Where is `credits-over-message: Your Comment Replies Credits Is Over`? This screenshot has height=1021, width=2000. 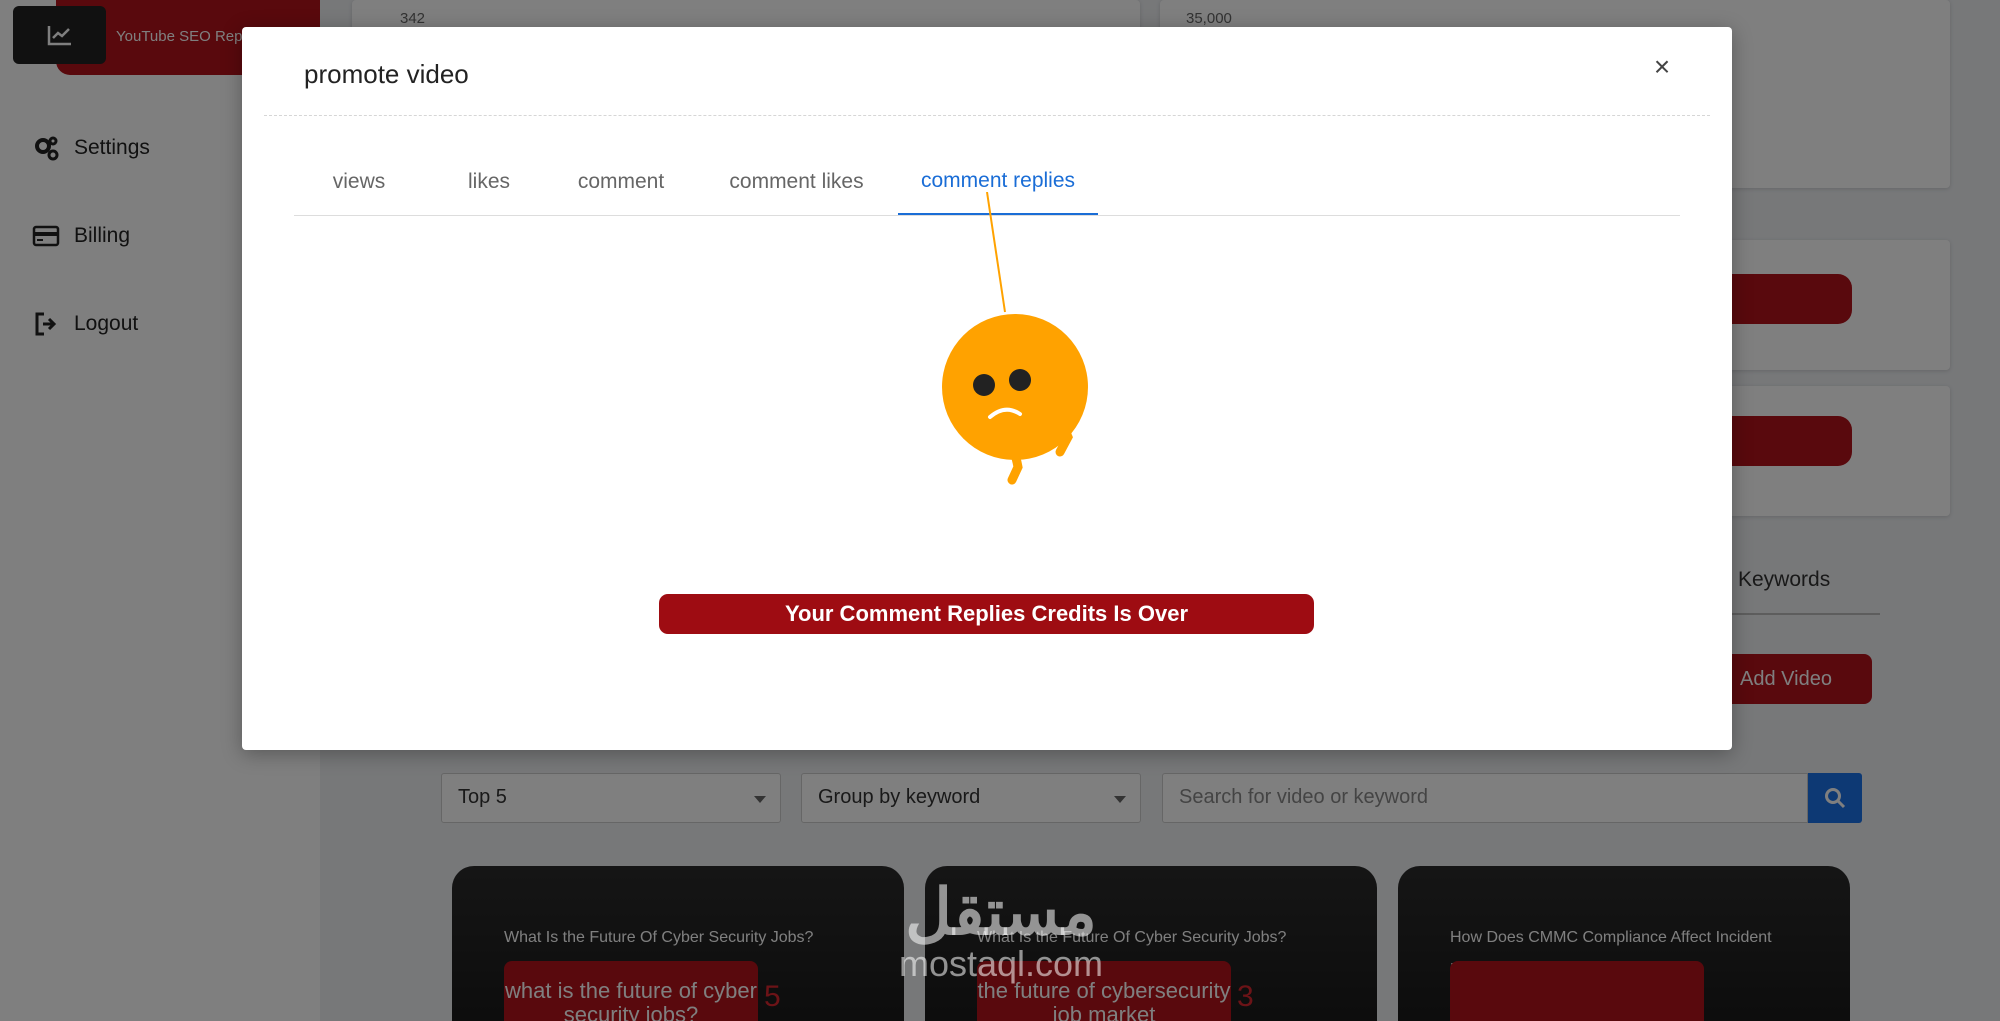 credits-over-message: Your Comment Replies Credits Is Over is located at coordinates (986, 614).